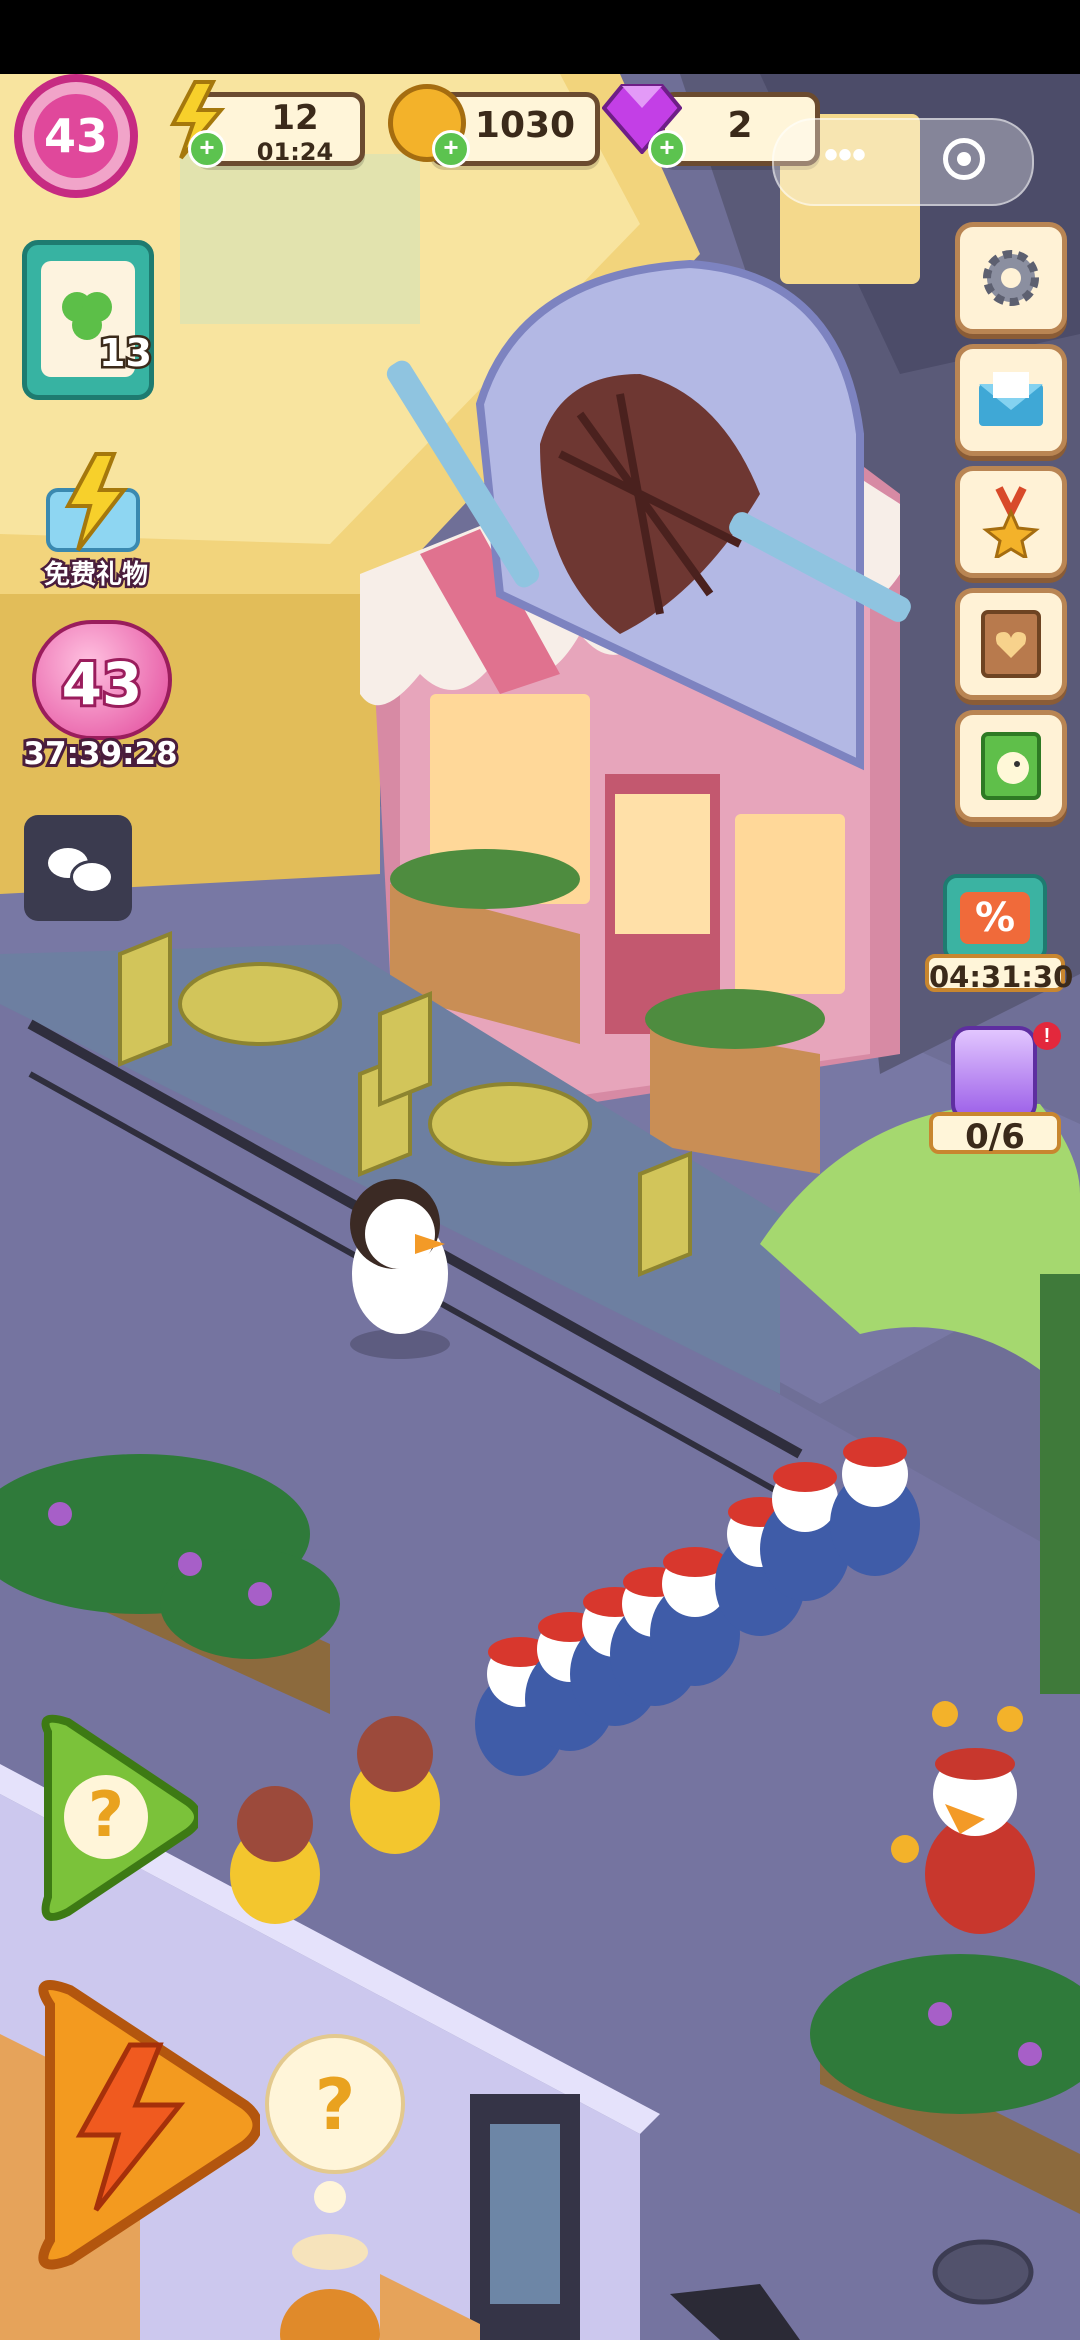  I want to click on target-circle-icon, so click(964, 159).